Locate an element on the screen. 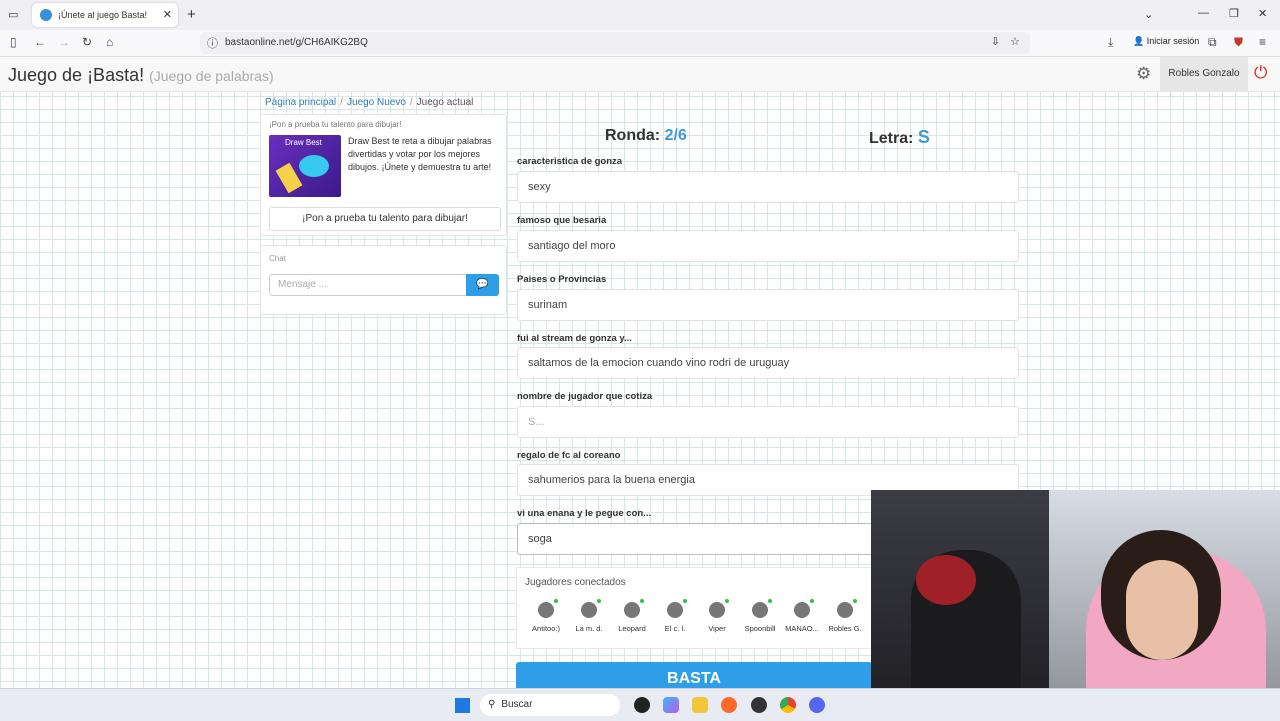 Image resolution: width=1280 pixels, height=721 pixels. player-name: Robles G. is located at coordinates (845, 628).